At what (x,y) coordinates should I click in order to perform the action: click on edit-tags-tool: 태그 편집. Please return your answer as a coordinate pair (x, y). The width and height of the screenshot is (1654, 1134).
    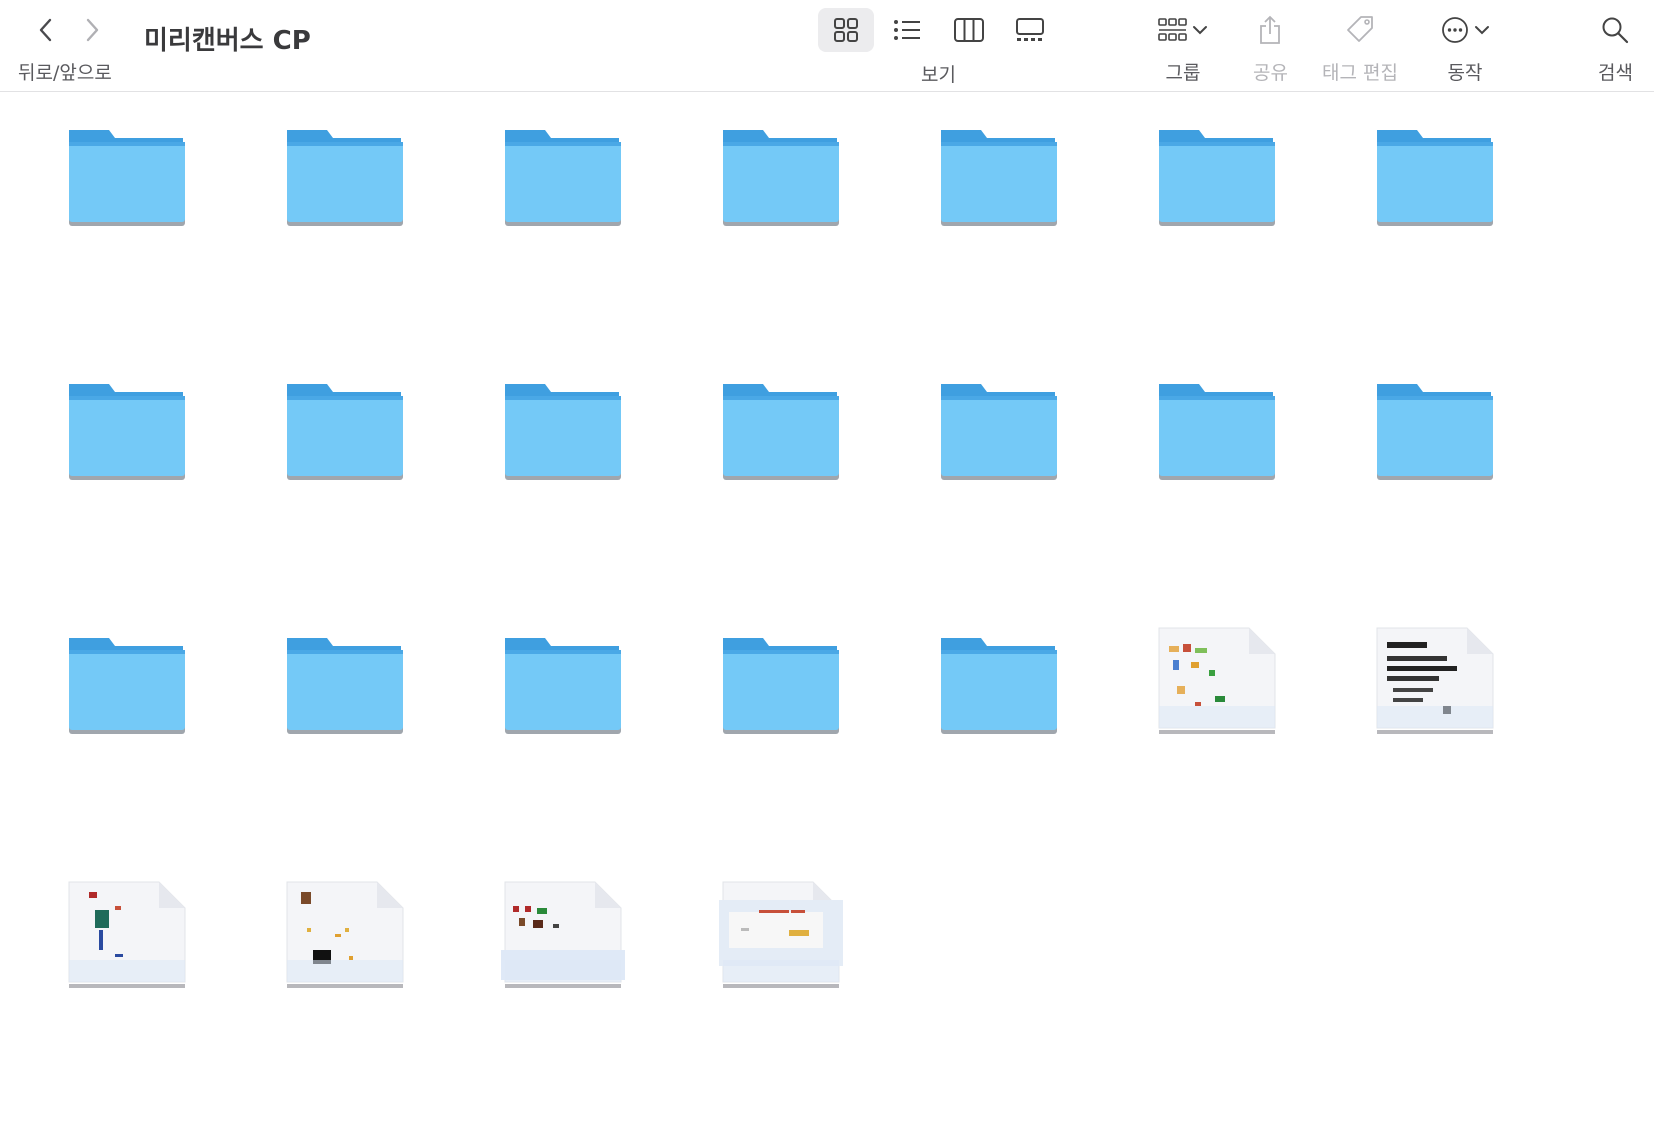
    Looking at the image, I should click on (1360, 46).